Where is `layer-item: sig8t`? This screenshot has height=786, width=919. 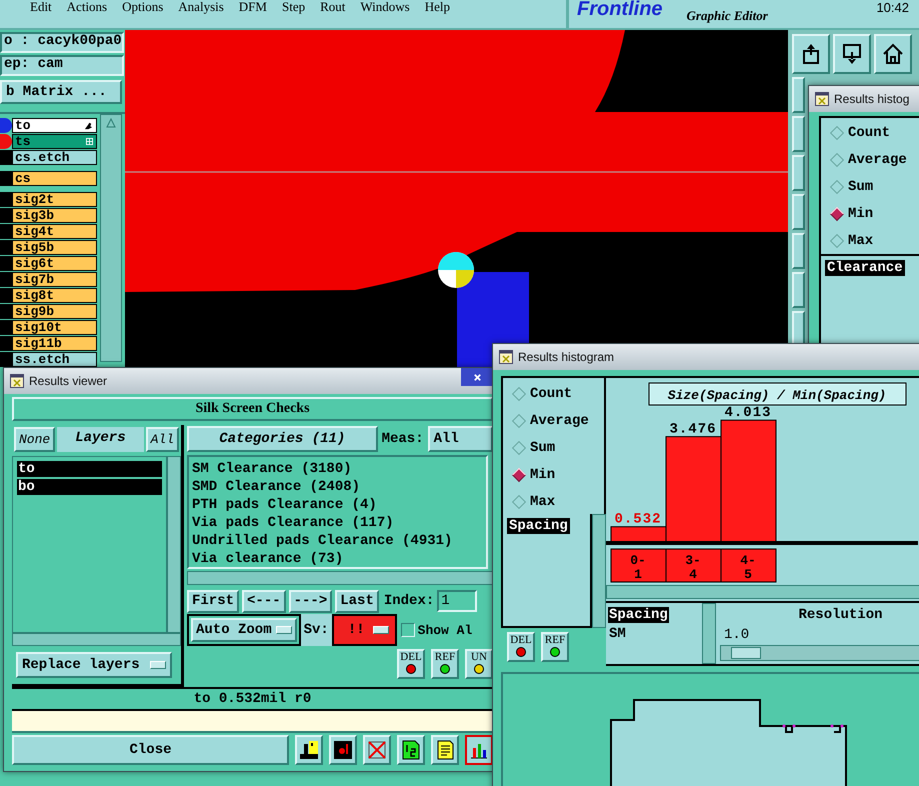
layer-item: sig8t is located at coordinates (54, 295).